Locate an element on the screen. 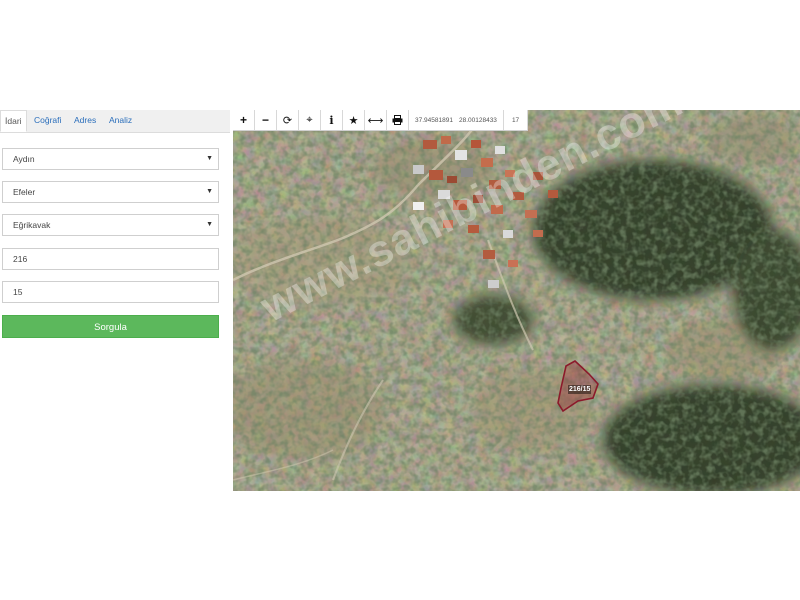 The image size is (800, 600). parcel-number-input: 15 is located at coordinates (110, 292).